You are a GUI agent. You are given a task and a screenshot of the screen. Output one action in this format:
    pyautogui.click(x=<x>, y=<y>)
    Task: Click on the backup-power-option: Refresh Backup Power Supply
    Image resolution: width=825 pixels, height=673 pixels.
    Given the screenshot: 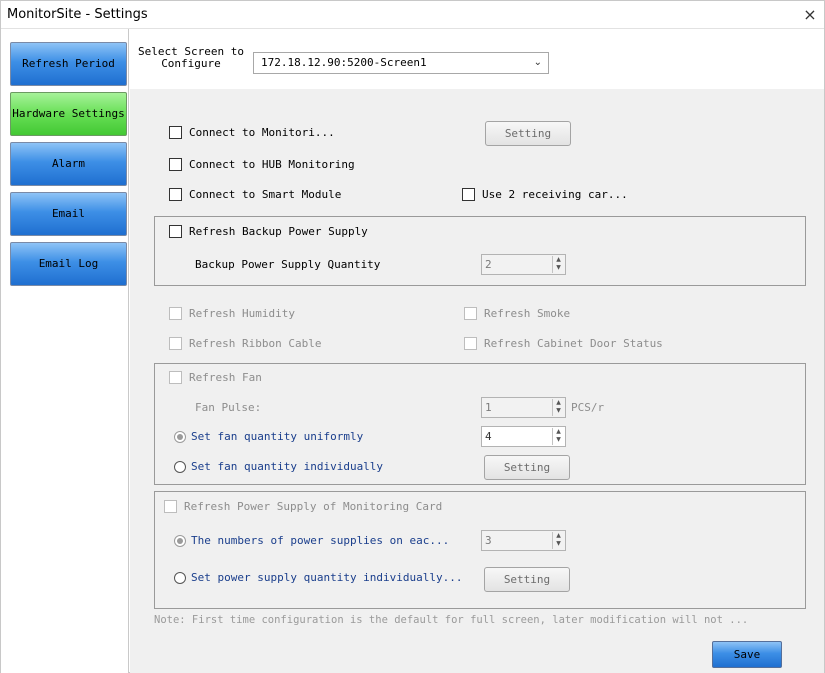 What is the action you would take?
    pyautogui.click(x=268, y=231)
    